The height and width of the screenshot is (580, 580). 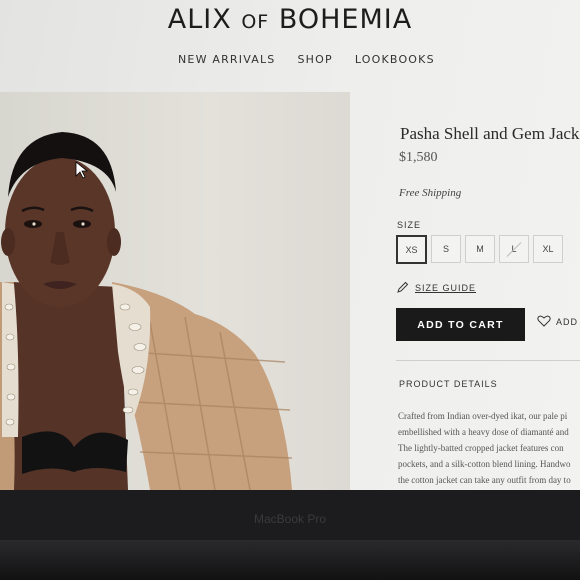 I want to click on nav-lookbooks: LOOKBOOKS, so click(x=395, y=59).